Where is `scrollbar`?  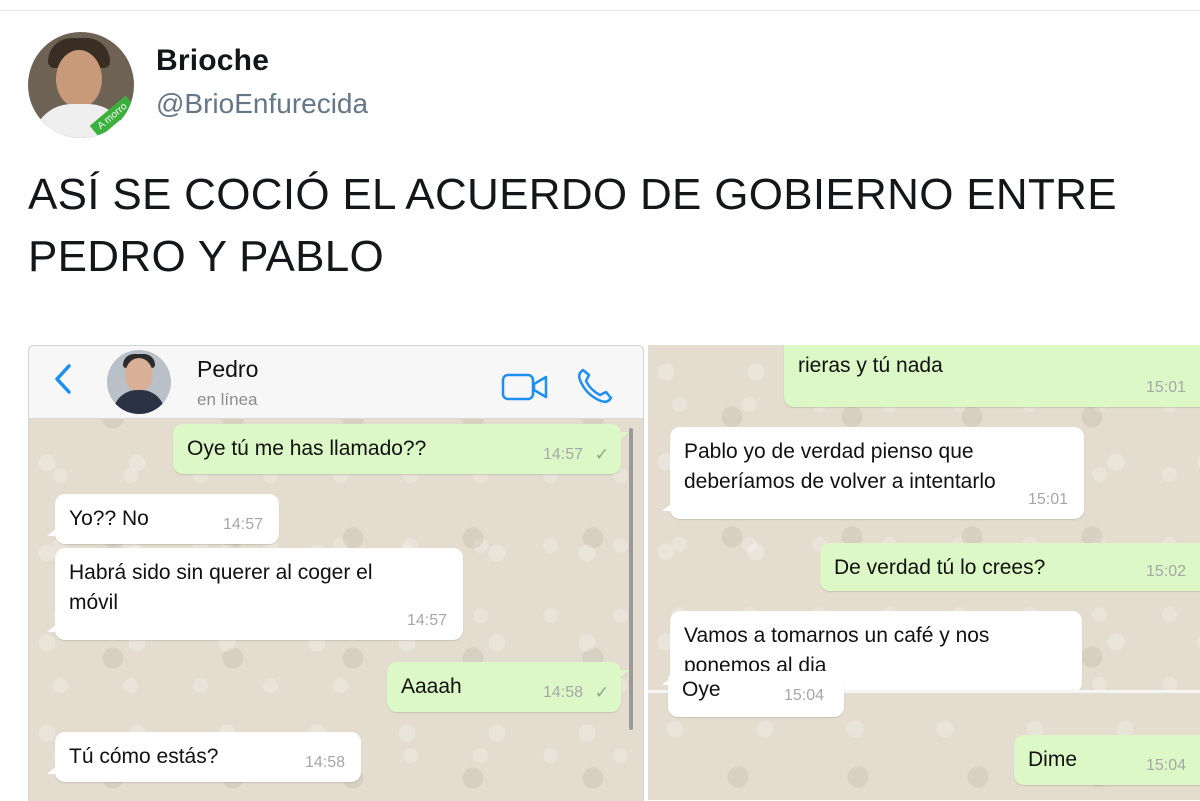
scrollbar is located at coordinates (631, 579).